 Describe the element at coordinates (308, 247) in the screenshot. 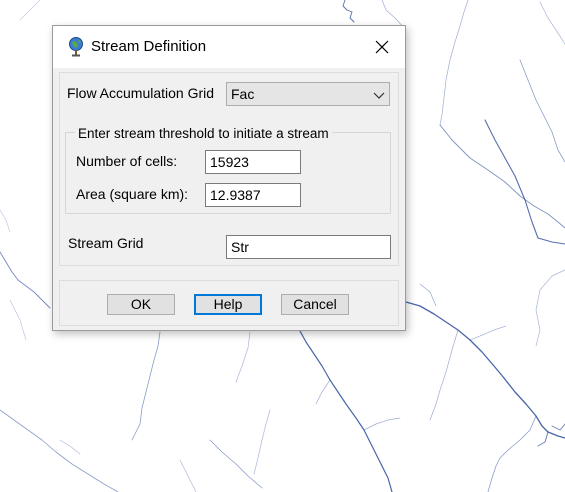

I see `stream-grid-input: Str` at that location.